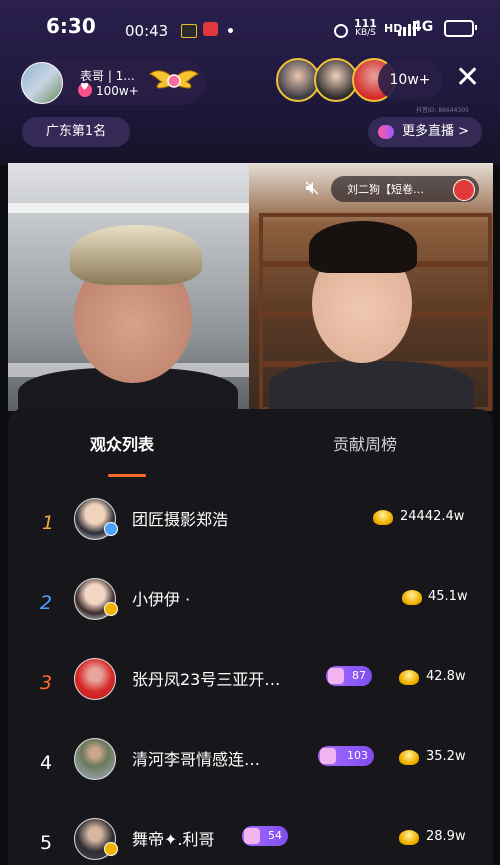 The width and height of the screenshot is (500, 865). Describe the element at coordinates (76, 132) in the screenshot. I see `region-rank-badge: 广东第1名` at that location.